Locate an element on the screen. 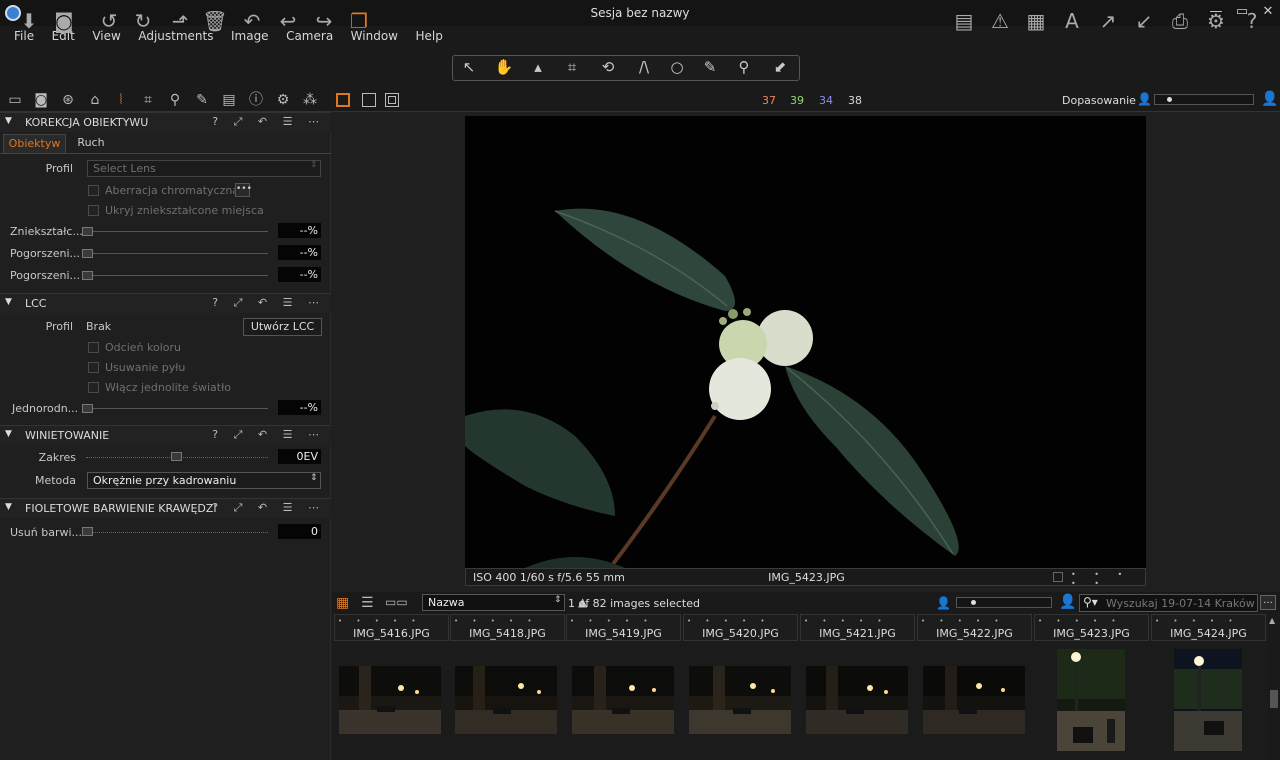  search-box: ⚲▾ Wyszukaj 19-07-14 Kraków ( is located at coordinates (1168, 603).